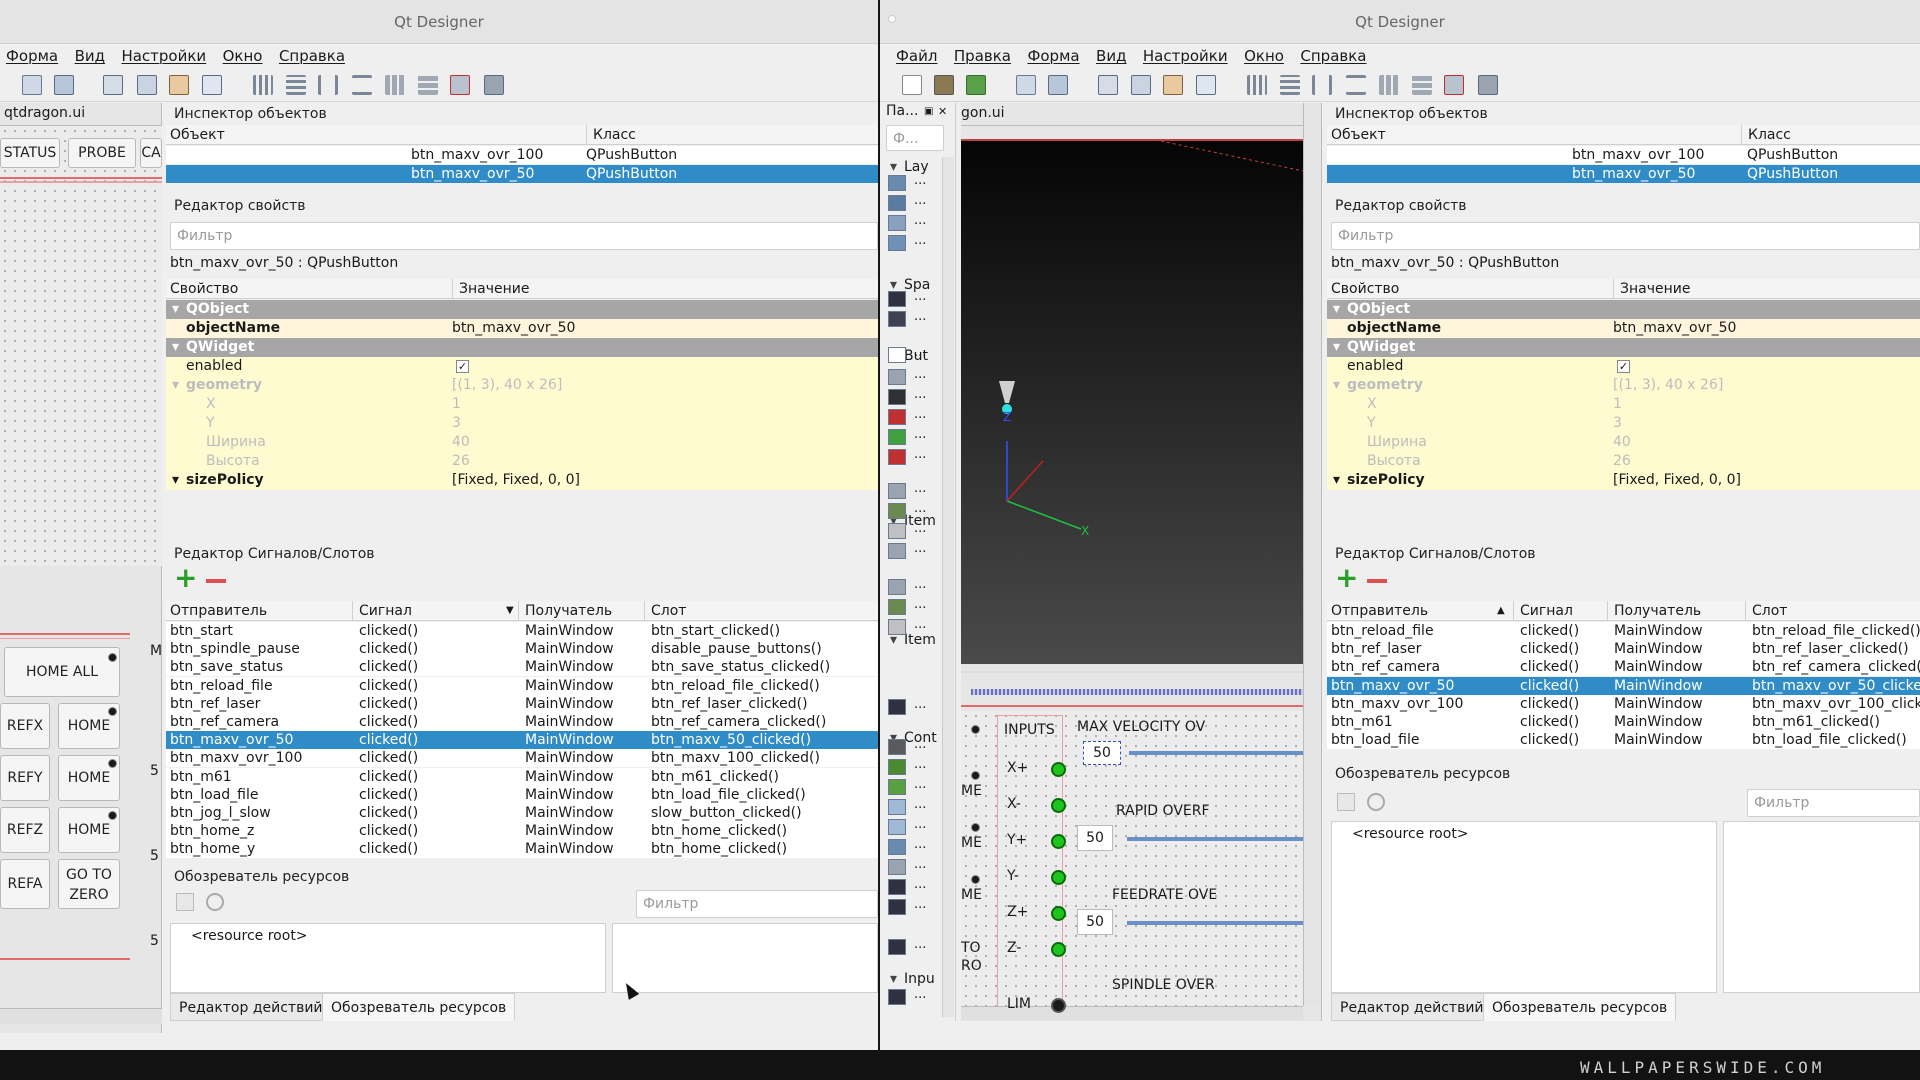  I want to click on feedrate-override-value: 50, so click(1095, 922).